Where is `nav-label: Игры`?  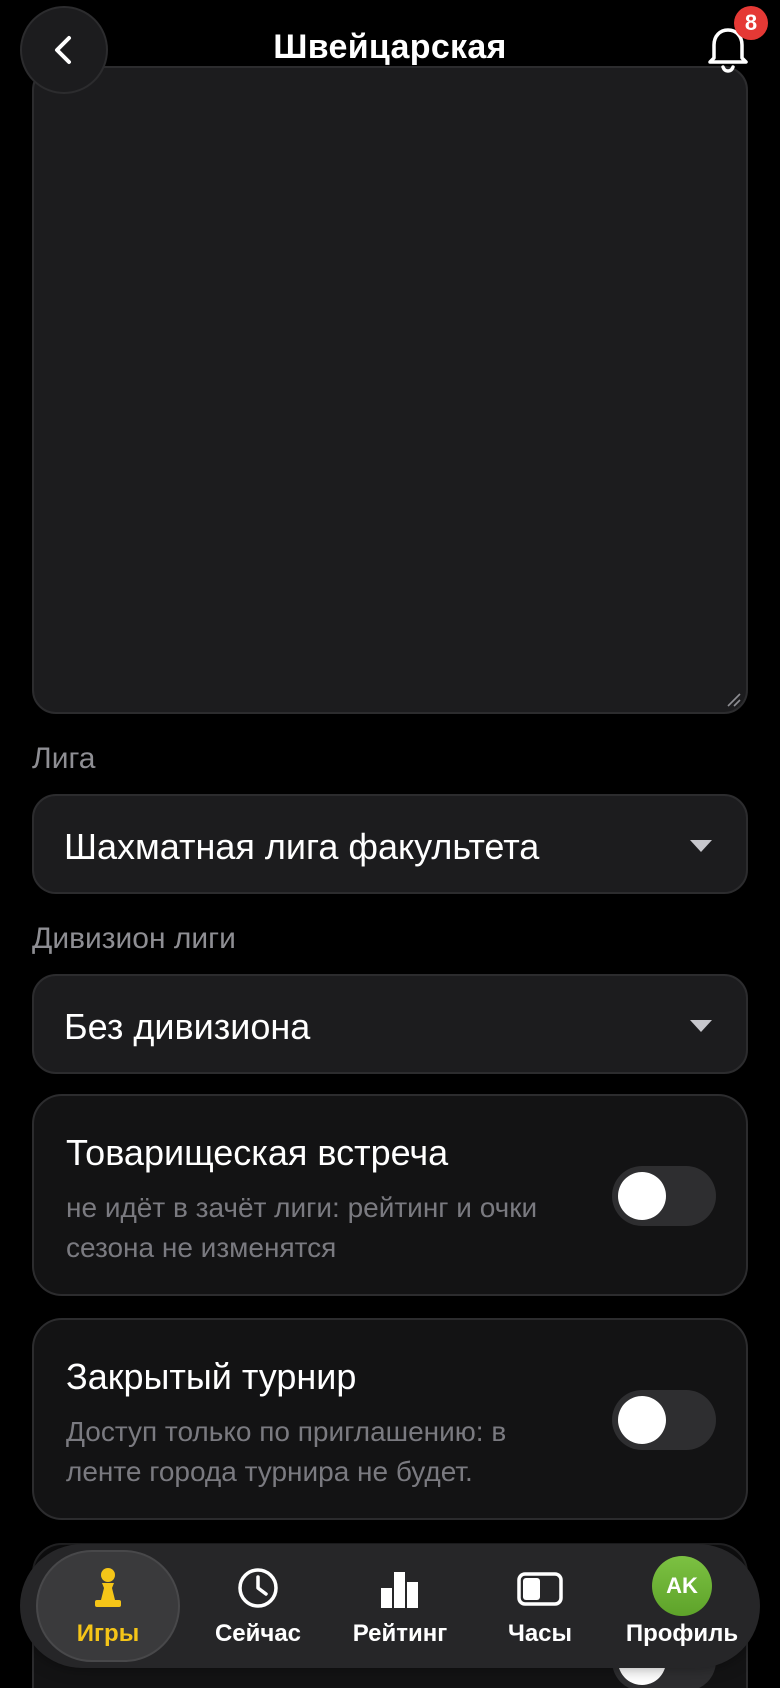
nav-label: Игры is located at coordinates (108, 1633).